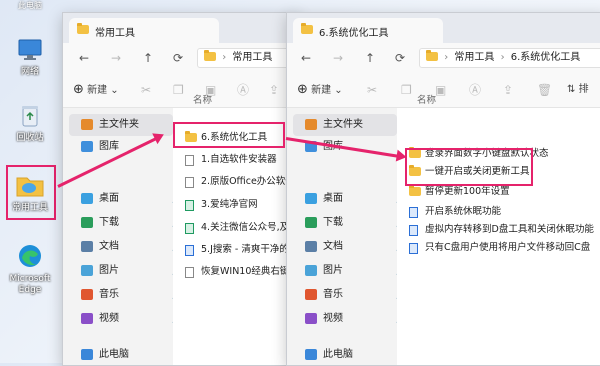 The width and height of the screenshot is (600, 366). What do you see at coordinates (311, 222) in the screenshot?
I see `download-icon` at bounding box center [311, 222].